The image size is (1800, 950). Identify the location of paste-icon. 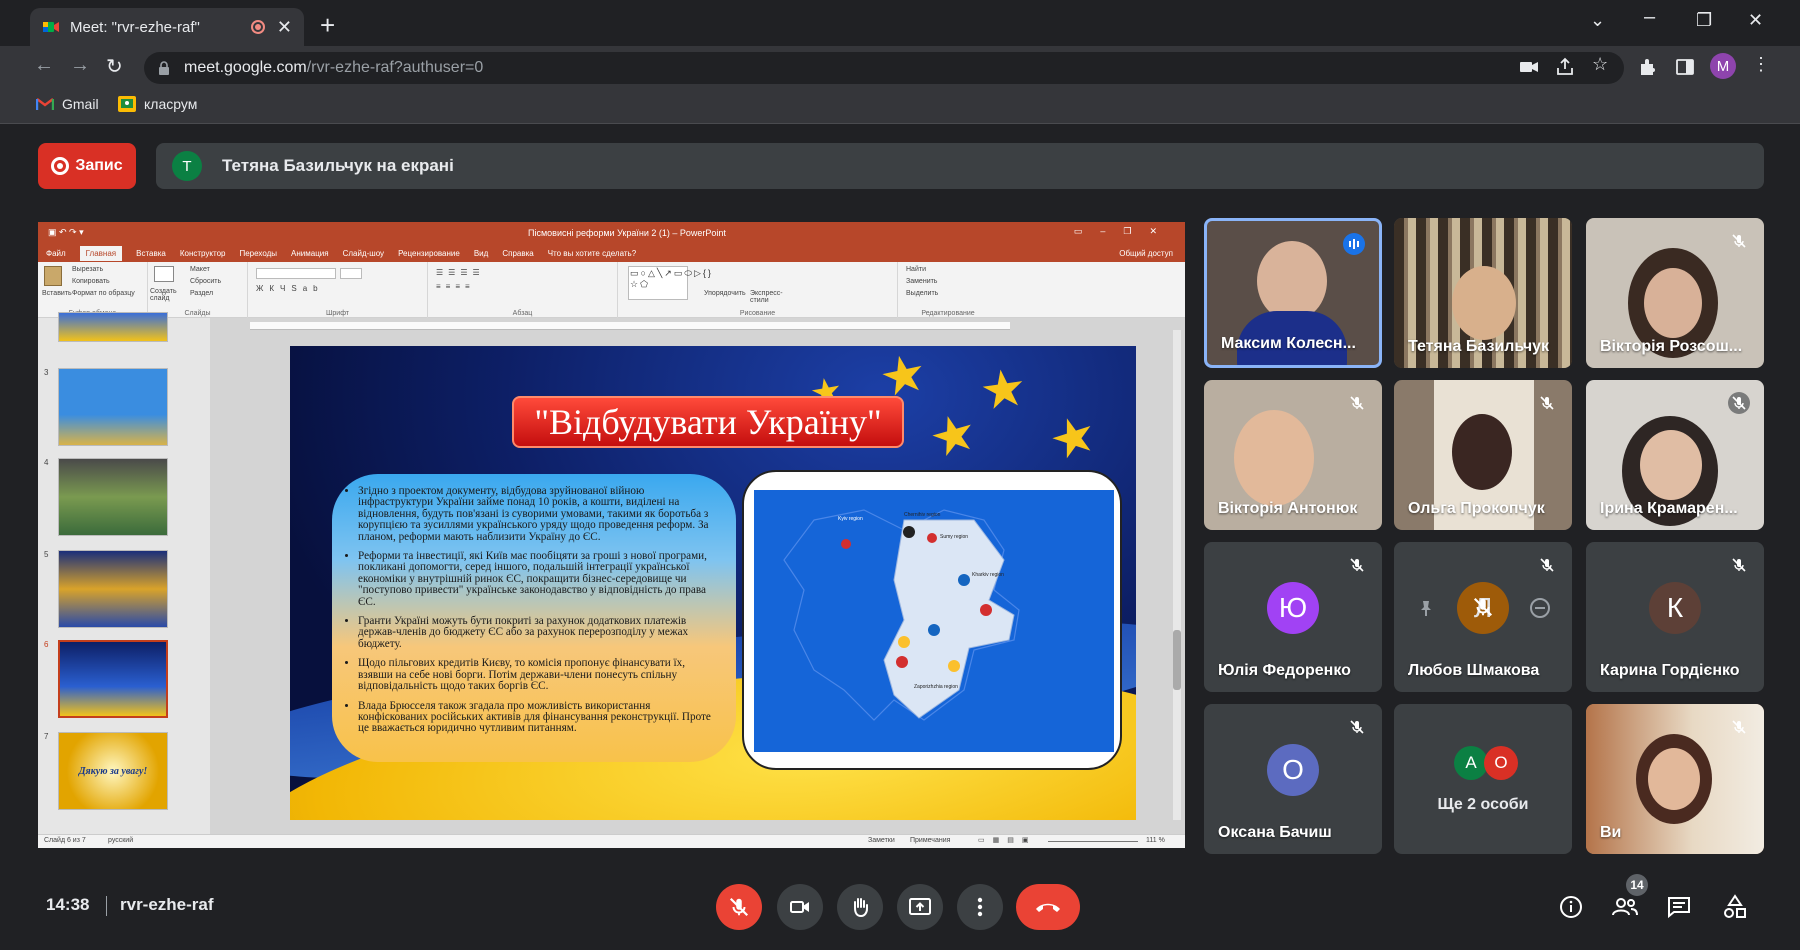
(53, 276).